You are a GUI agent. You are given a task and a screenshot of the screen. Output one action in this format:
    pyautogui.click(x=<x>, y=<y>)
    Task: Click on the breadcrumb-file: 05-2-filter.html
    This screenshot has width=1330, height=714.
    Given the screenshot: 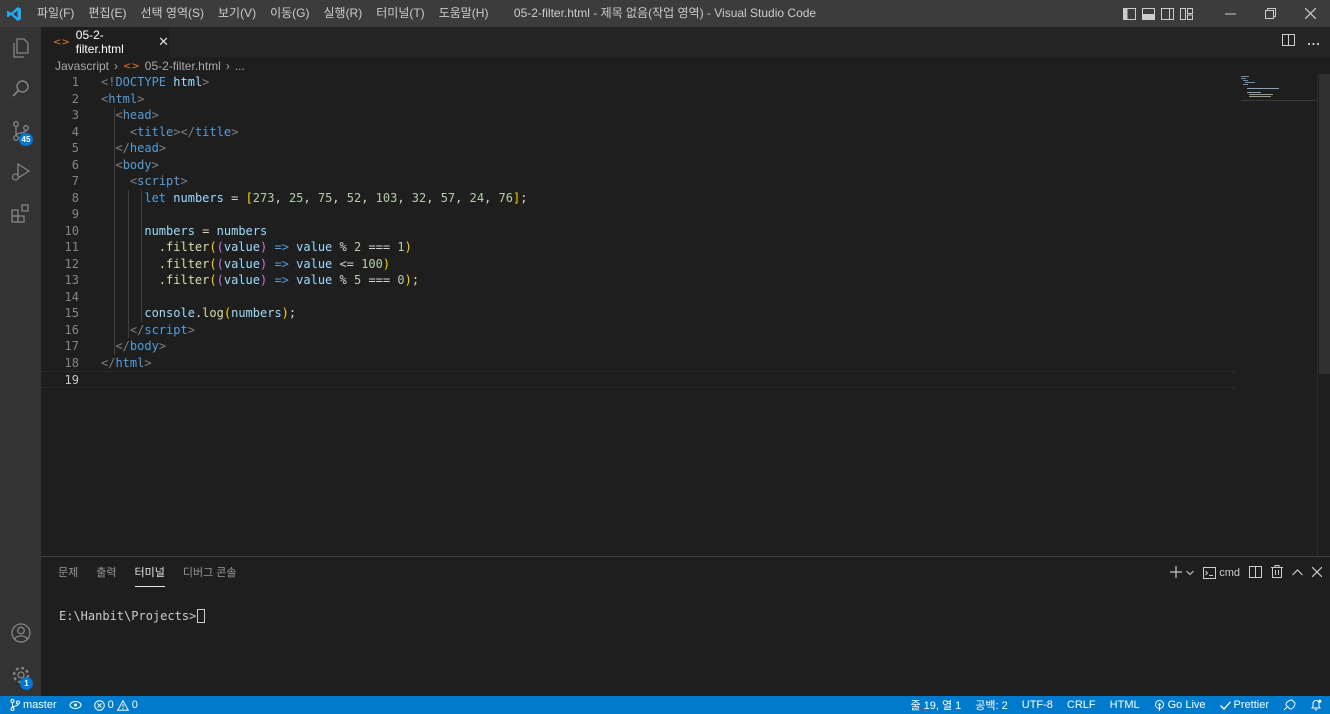 What is the action you would take?
    pyautogui.click(x=183, y=66)
    